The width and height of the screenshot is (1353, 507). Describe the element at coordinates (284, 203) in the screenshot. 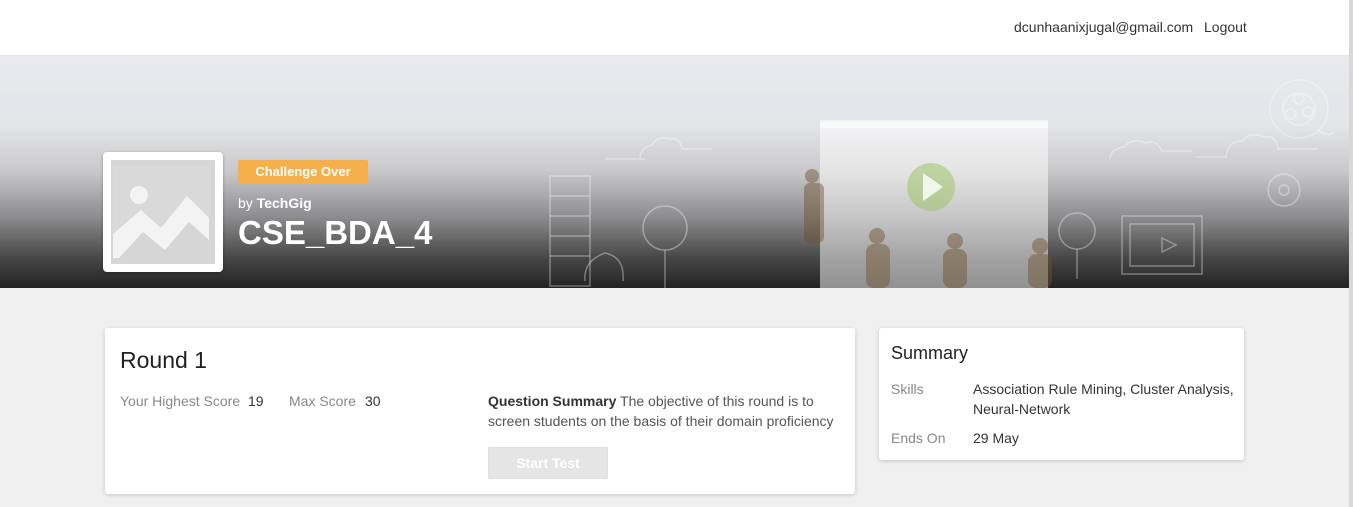

I see `organizer-name: TechGig` at that location.